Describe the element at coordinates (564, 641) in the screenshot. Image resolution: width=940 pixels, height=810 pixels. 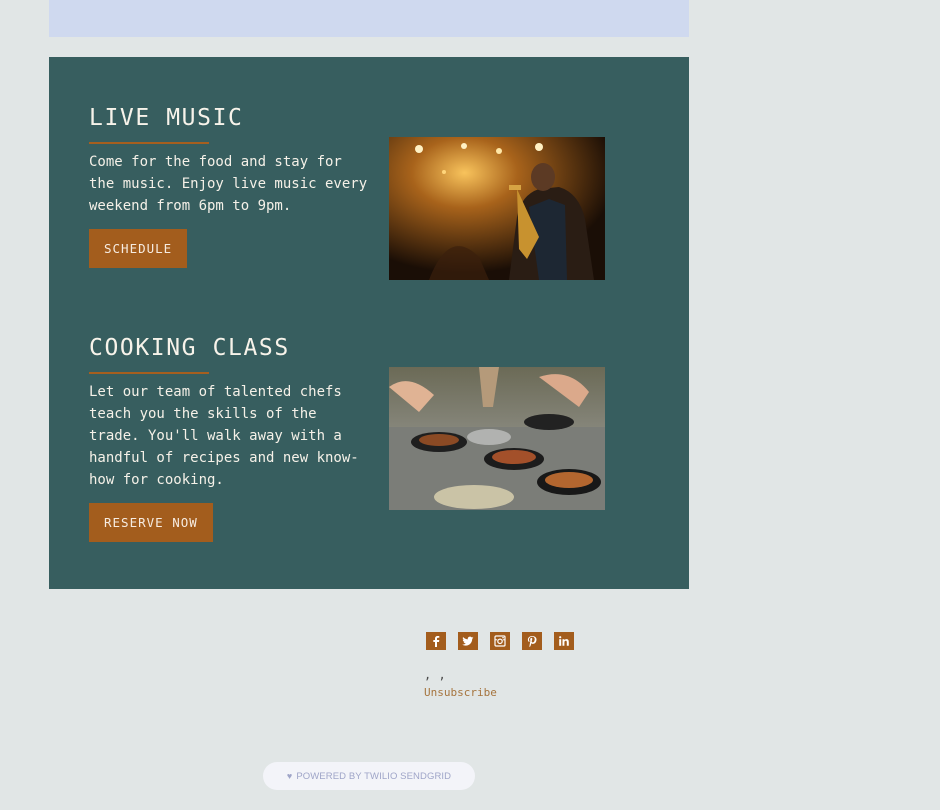
I see `linkedin-icon` at that location.